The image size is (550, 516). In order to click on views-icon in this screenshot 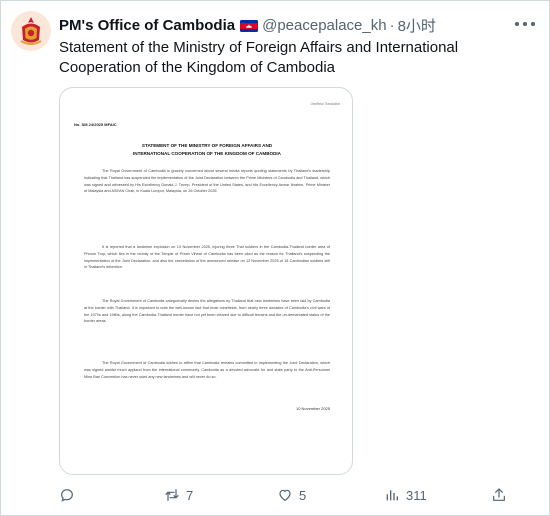, I will do `click(392, 495)`.